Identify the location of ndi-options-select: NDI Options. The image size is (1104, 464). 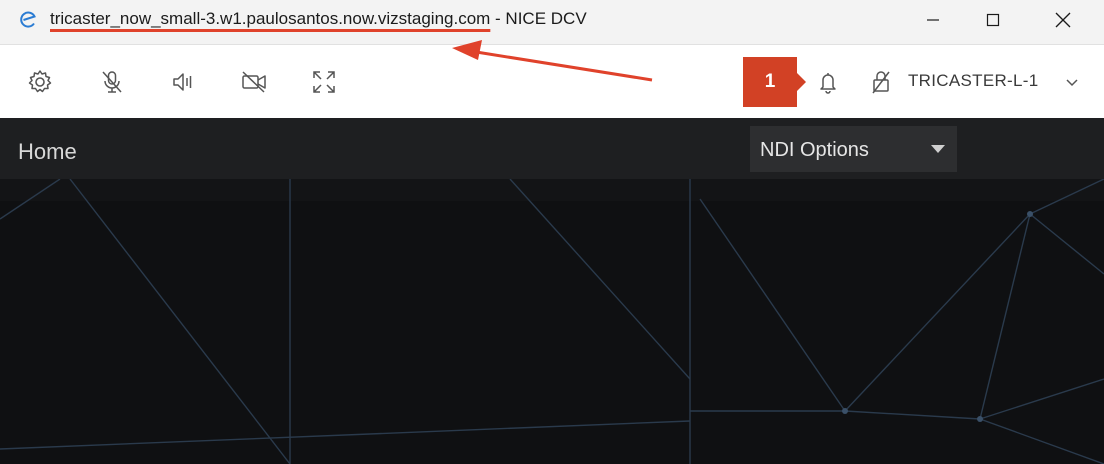
(853, 149).